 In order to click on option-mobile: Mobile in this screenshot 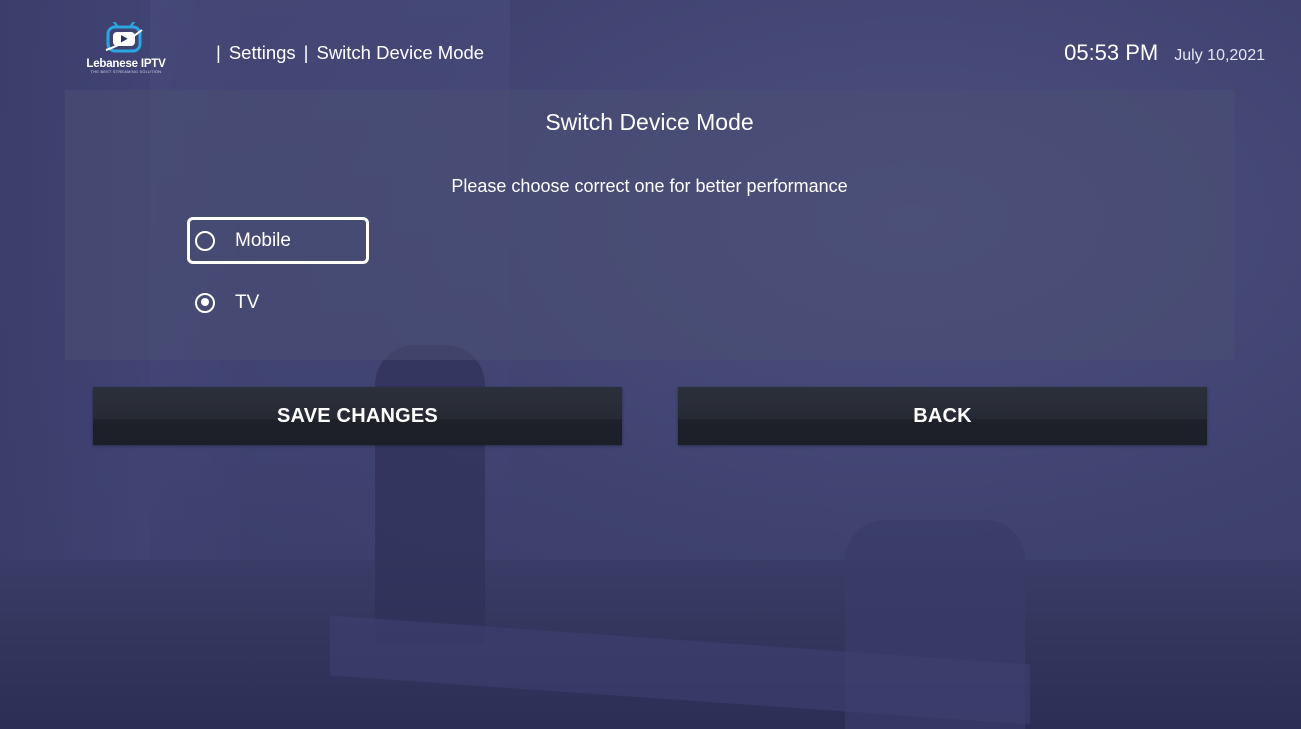, I will do `click(278, 240)`.